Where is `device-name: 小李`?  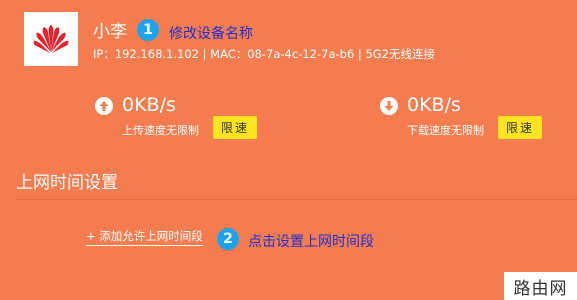 device-name: 小李 is located at coordinates (110, 29).